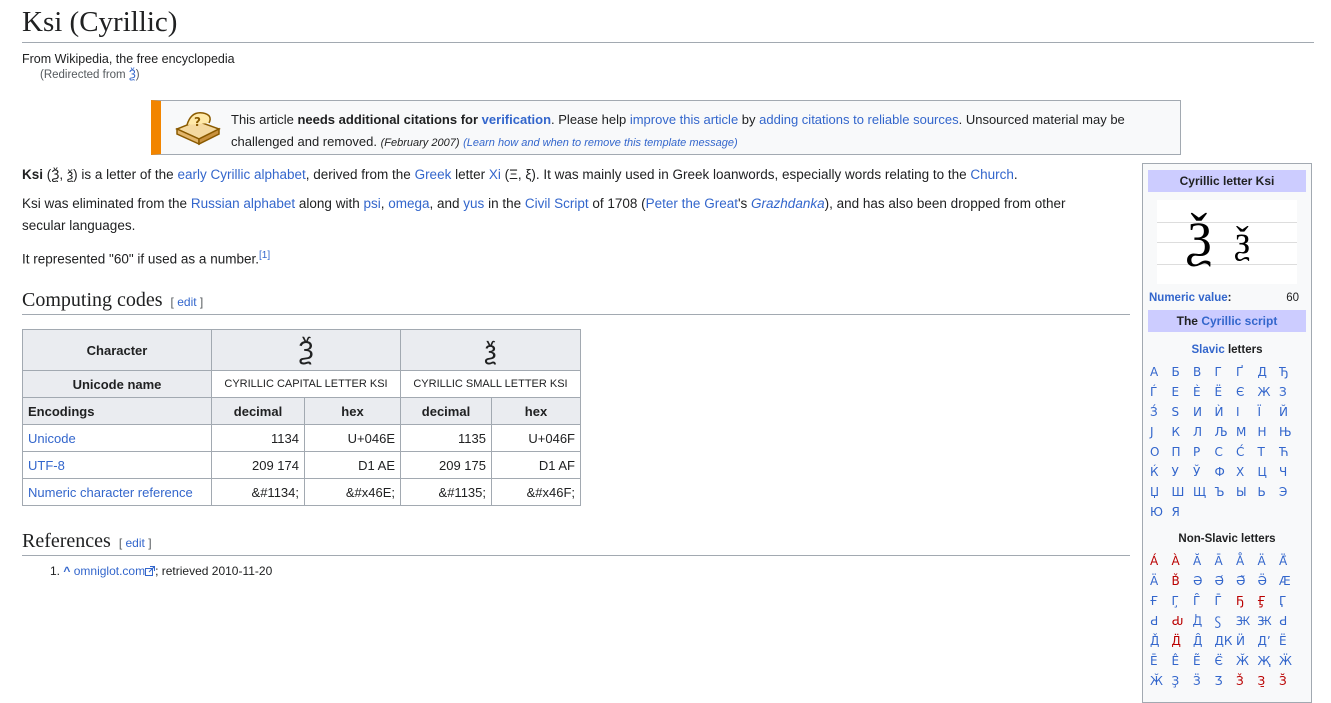  I want to click on slavic-letter-link: Ґ, so click(1247, 372).